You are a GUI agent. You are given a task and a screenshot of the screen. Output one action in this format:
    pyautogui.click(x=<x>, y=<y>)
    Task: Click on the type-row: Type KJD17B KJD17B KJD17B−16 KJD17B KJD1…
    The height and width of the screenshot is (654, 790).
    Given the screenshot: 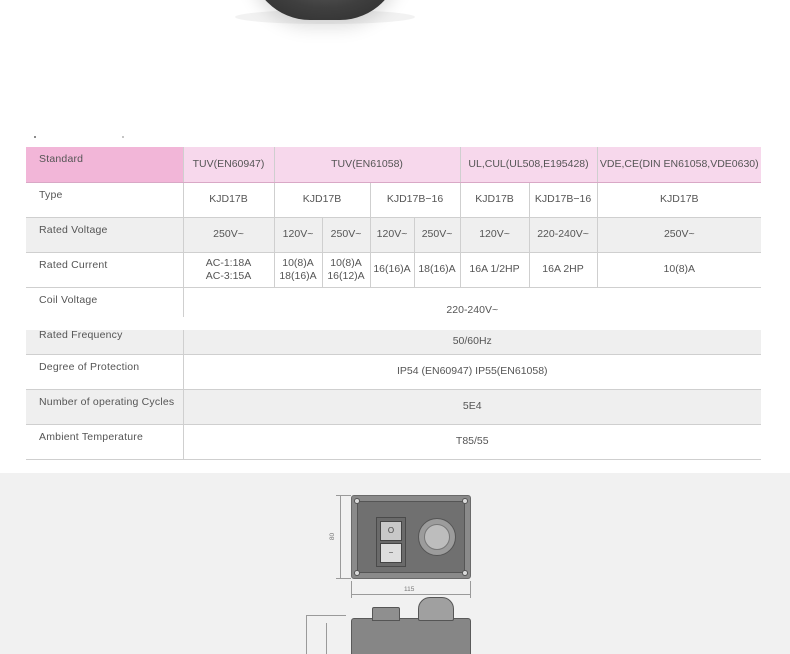 What is the action you would take?
    pyautogui.click(x=394, y=200)
    